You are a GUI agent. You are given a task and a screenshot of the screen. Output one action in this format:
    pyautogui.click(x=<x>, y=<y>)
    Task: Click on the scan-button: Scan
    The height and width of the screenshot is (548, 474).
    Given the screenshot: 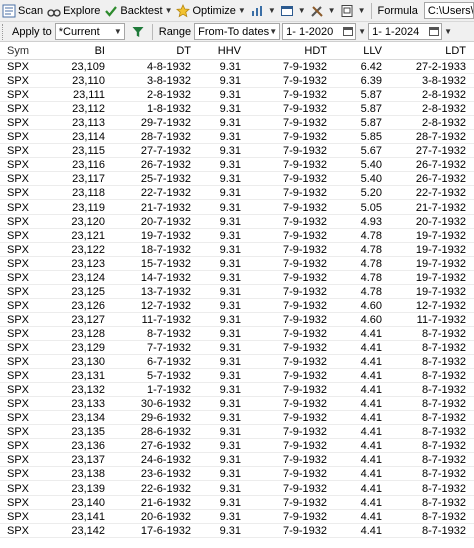 What is the action you would take?
    pyautogui.click(x=22, y=11)
    